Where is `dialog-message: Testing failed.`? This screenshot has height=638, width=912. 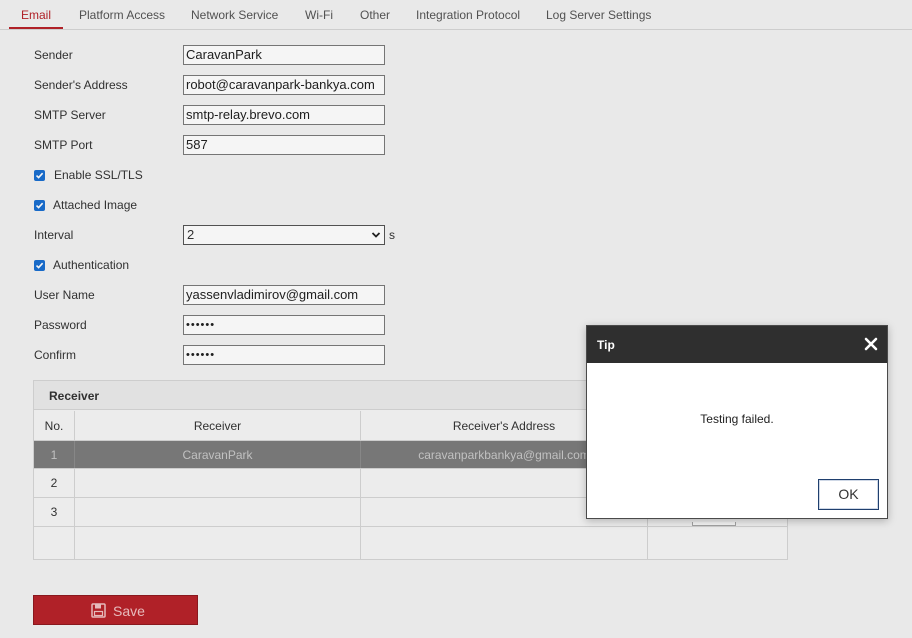
dialog-message: Testing failed. is located at coordinates (737, 419).